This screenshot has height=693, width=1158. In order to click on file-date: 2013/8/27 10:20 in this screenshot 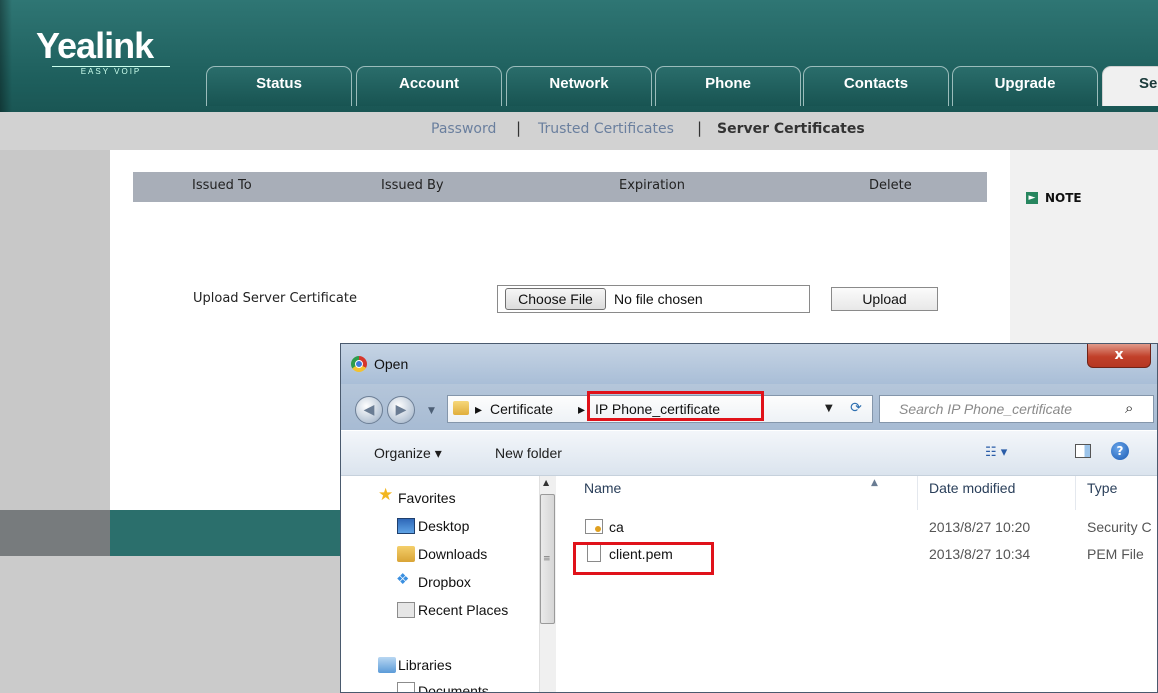, I will do `click(980, 527)`.